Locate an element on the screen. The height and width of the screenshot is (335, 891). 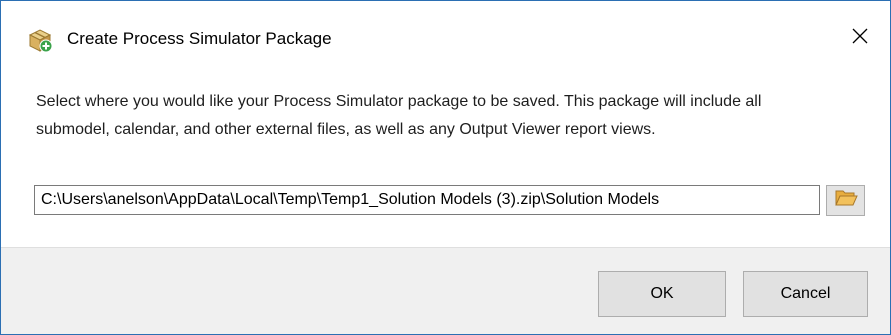
close-button is located at coordinates (860, 38).